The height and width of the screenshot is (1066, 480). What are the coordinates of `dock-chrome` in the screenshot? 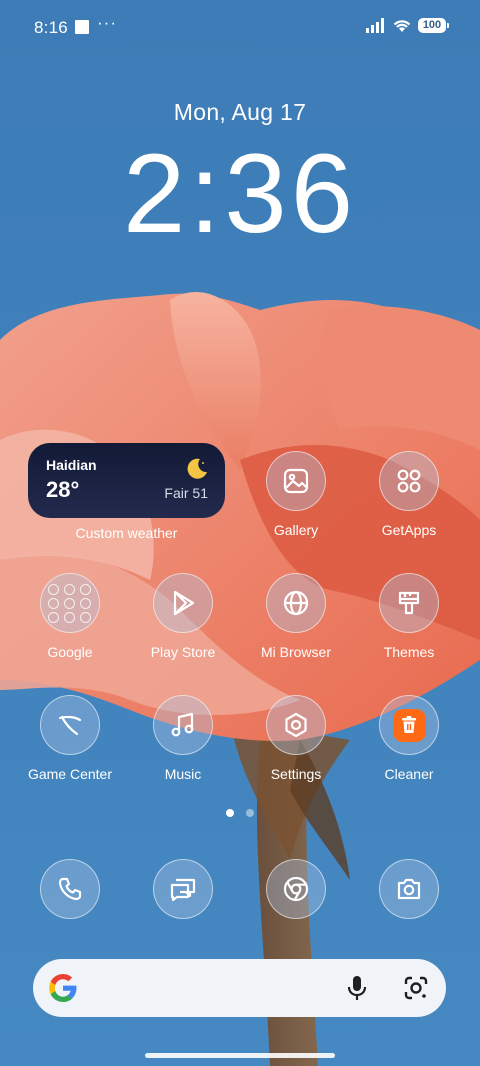 It's located at (296, 889).